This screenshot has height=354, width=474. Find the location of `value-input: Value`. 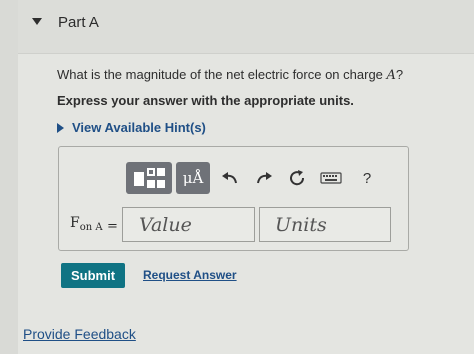

value-input: Value is located at coordinates (188, 224).